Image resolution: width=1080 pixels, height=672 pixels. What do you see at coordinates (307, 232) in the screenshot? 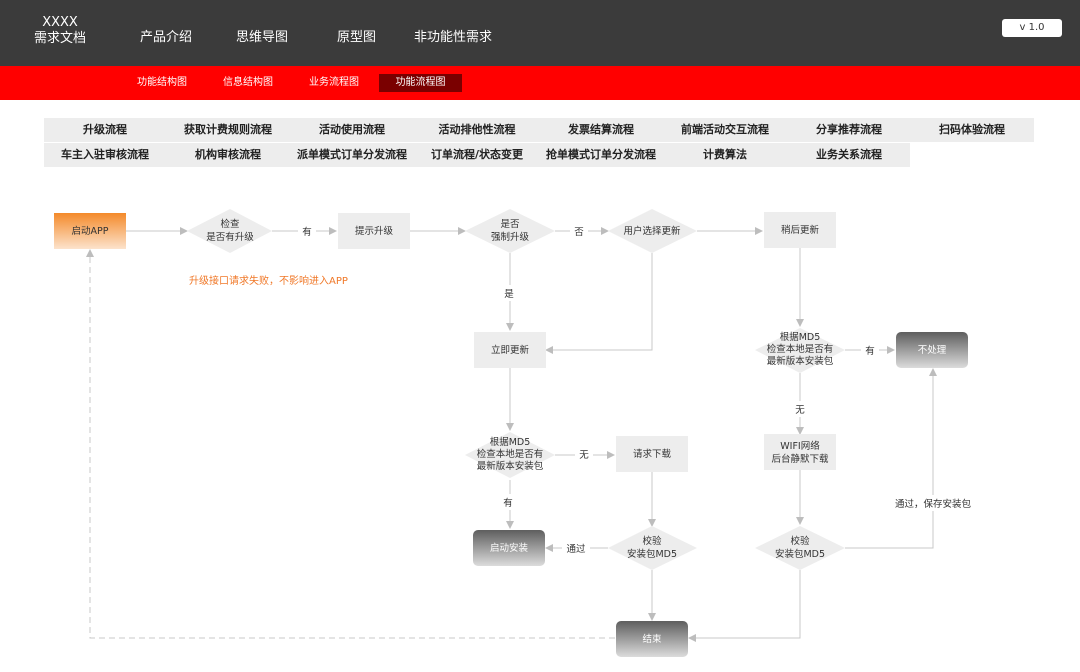
I see `edge-label-has-1: 有` at bounding box center [307, 232].